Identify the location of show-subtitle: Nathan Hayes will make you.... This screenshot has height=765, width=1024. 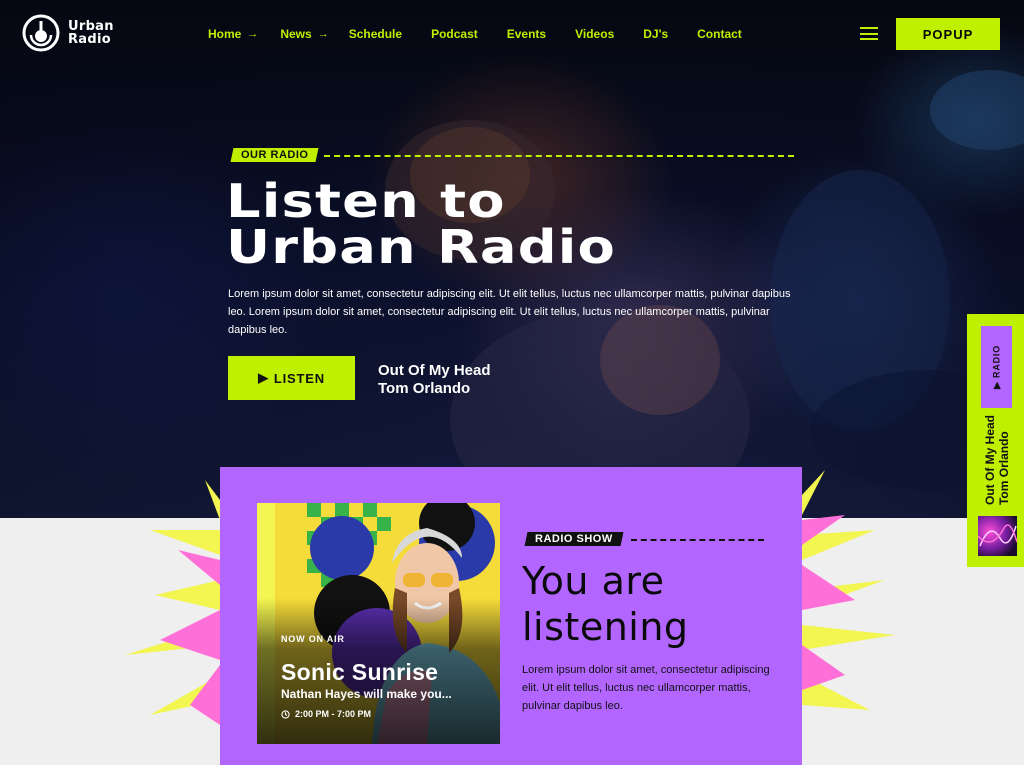
(366, 694).